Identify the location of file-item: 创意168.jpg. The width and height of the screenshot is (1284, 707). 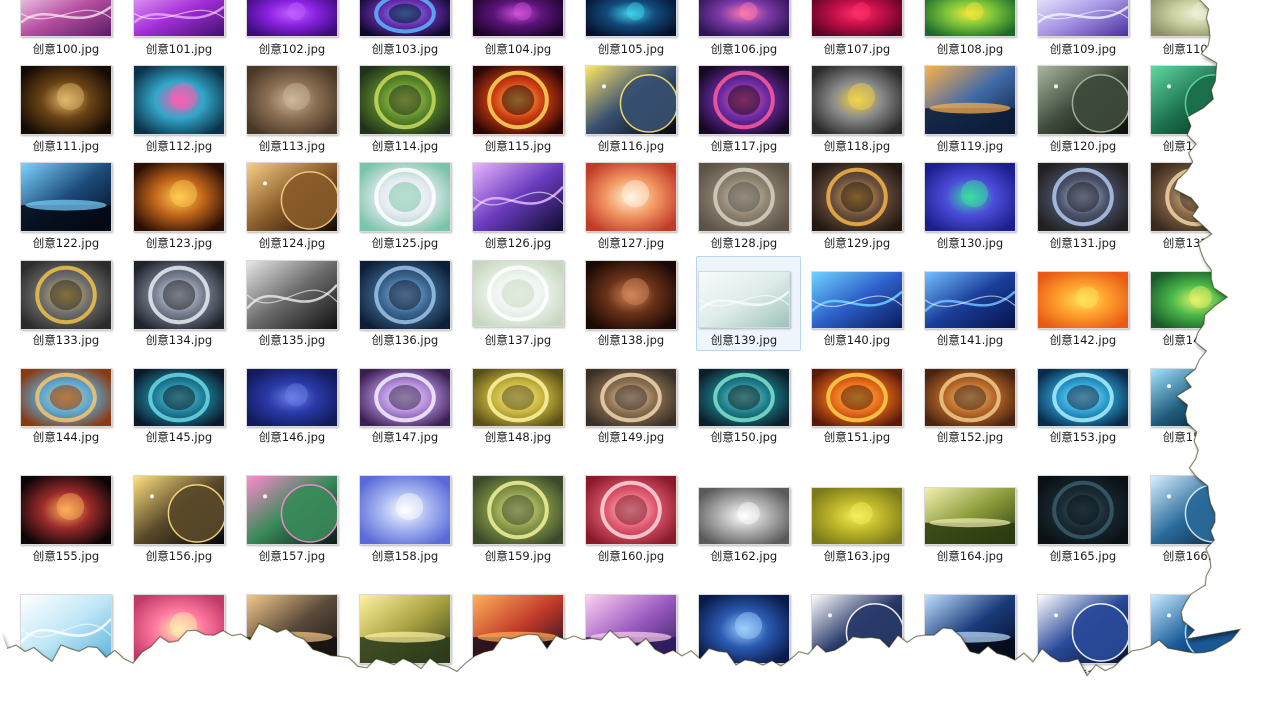
(179, 640).